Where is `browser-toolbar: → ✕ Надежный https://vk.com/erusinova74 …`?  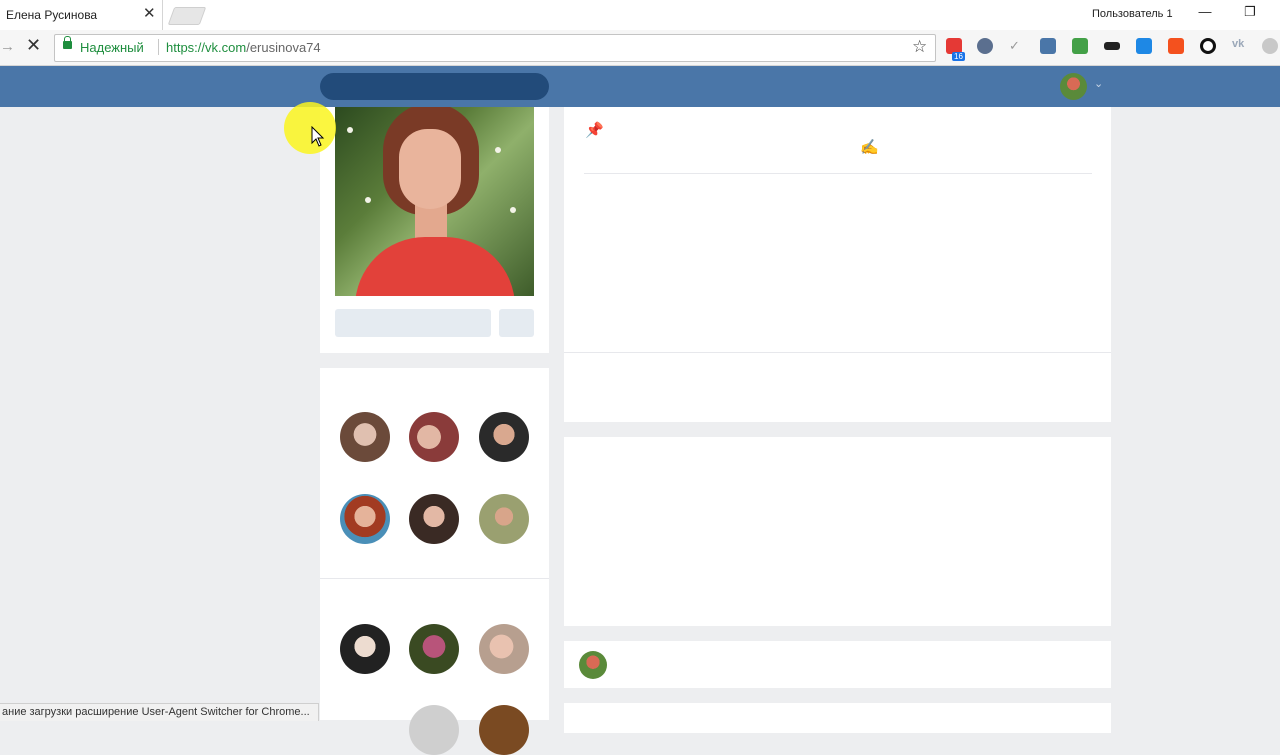
browser-toolbar: → ✕ Надежный https://vk.com/erusinova74 … is located at coordinates (640, 48).